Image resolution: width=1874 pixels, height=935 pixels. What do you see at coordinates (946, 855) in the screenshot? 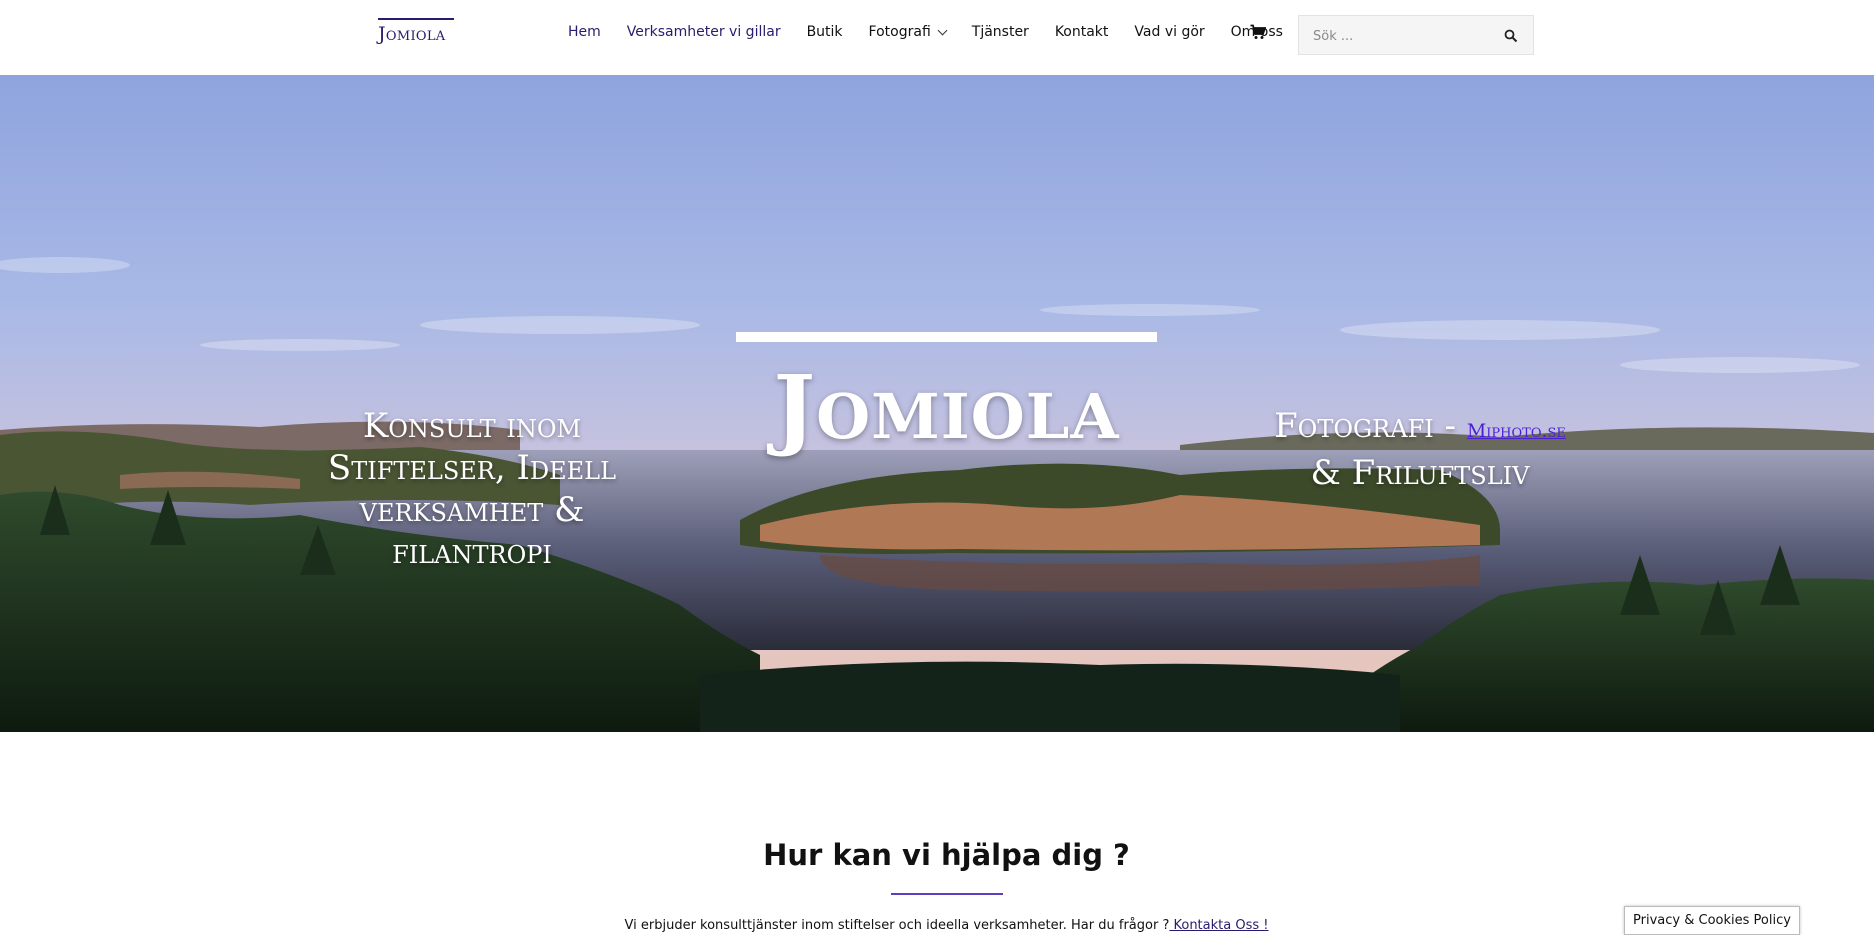
I see `section-title: Hur kan vi hjälpa dig ?` at bounding box center [946, 855].